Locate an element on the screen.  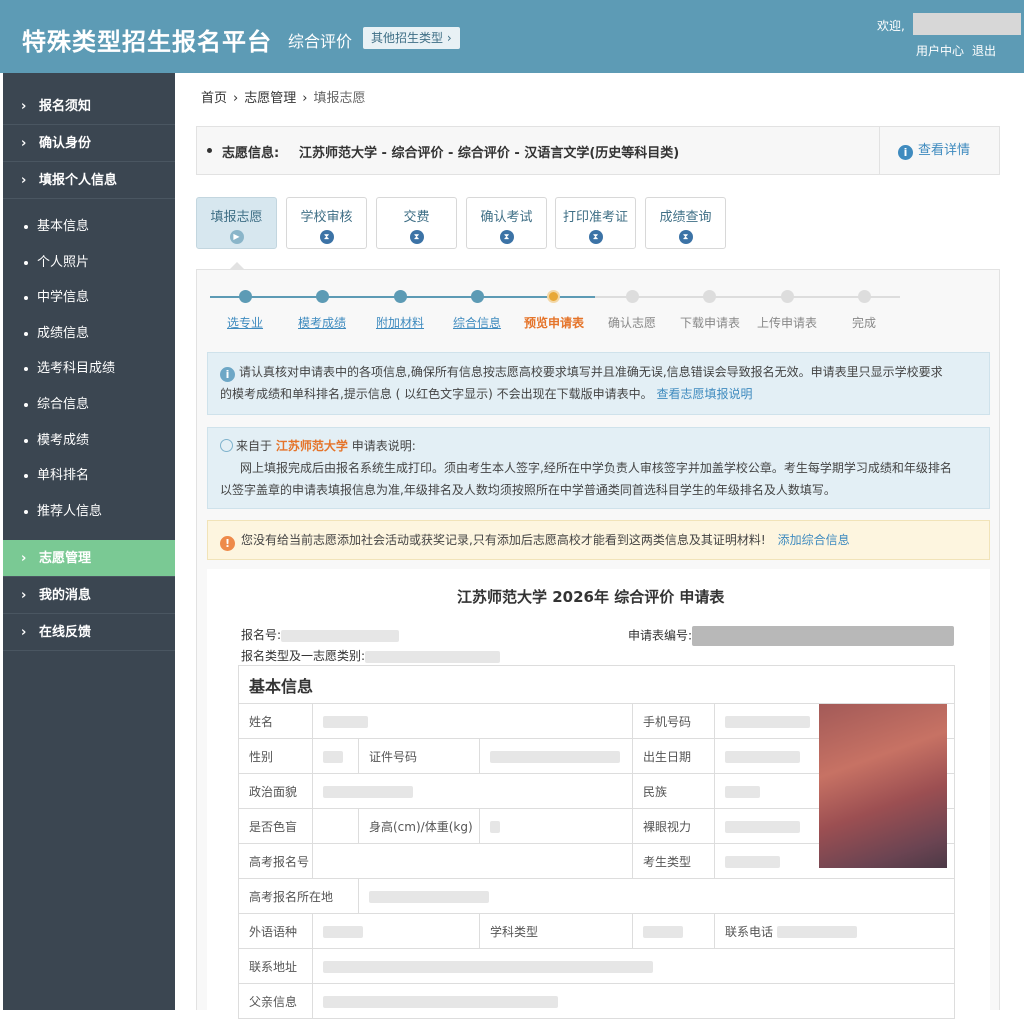
sidebar-item-label: 填报个人信息 is located at coordinates (78, 180).